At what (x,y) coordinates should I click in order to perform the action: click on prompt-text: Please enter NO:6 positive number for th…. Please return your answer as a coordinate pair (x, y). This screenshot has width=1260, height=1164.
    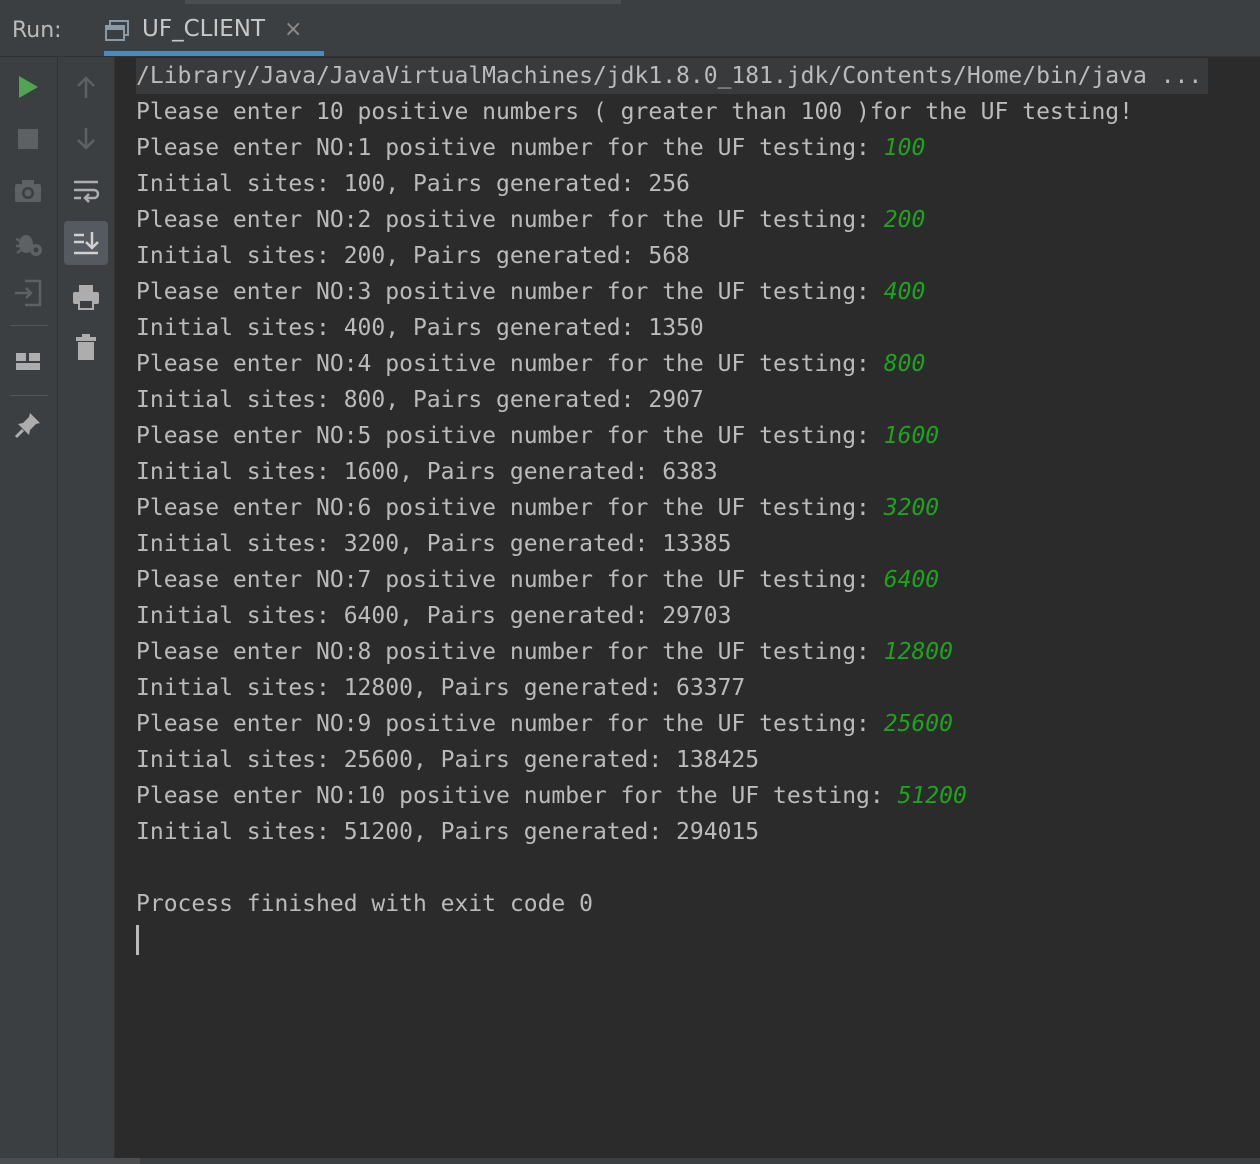
    Looking at the image, I should click on (510, 508).